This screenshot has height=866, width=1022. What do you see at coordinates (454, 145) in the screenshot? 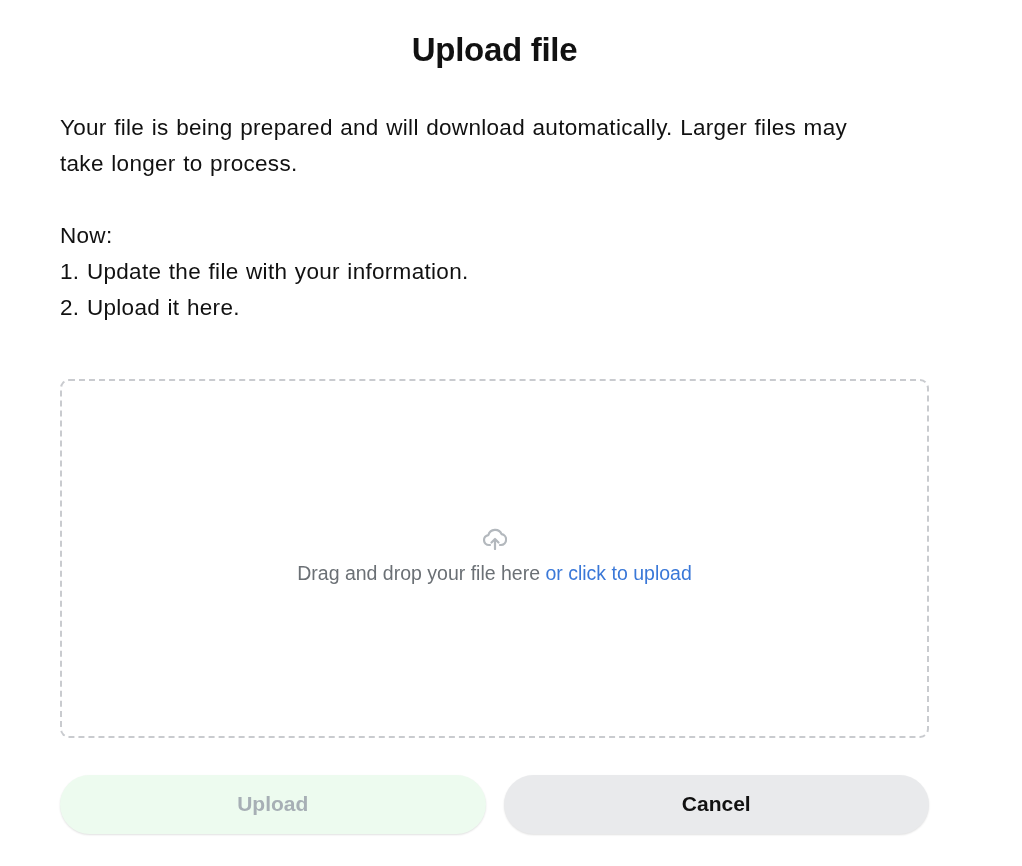
I see `intro-text: Your file is being prepared and will download automatically. Larger files may take longer to process.` at bounding box center [454, 145].